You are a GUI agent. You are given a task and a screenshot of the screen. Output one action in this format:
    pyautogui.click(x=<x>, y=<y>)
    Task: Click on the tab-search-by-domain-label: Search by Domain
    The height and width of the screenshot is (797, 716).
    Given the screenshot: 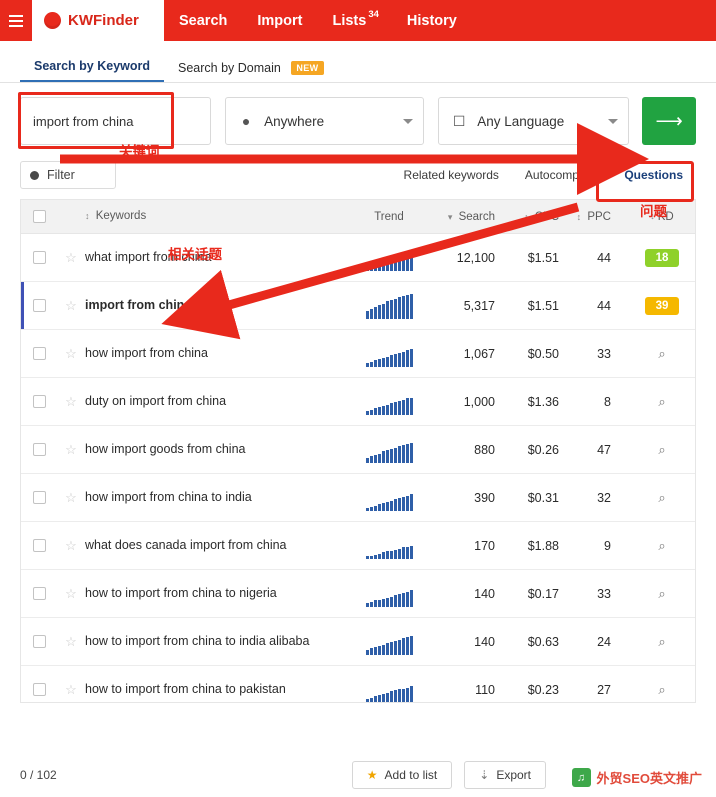 What is the action you would take?
    pyautogui.click(x=229, y=68)
    